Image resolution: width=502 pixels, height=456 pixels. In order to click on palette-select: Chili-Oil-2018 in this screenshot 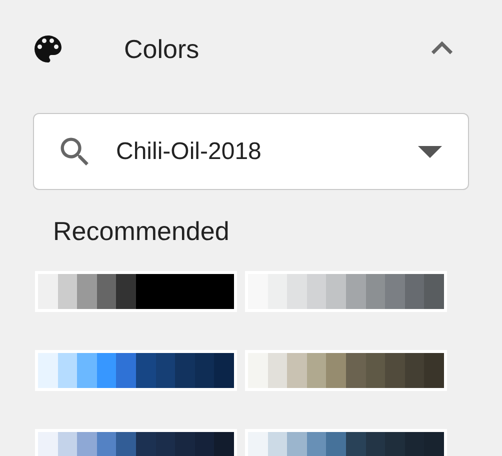, I will do `click(251, 151)`.